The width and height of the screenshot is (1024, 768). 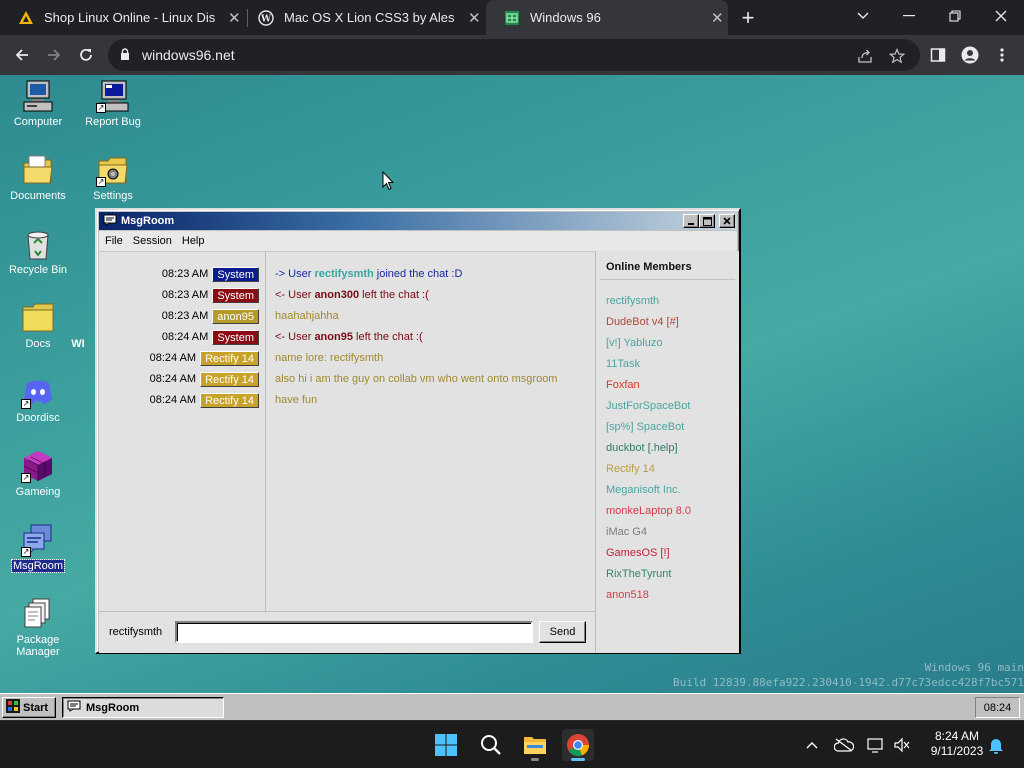 What do you see at coordinates (113, 103) in the screenshot?
I see `desktop-icon-report-bug: ↗ Report Bug` at bounding box center [113, 103].